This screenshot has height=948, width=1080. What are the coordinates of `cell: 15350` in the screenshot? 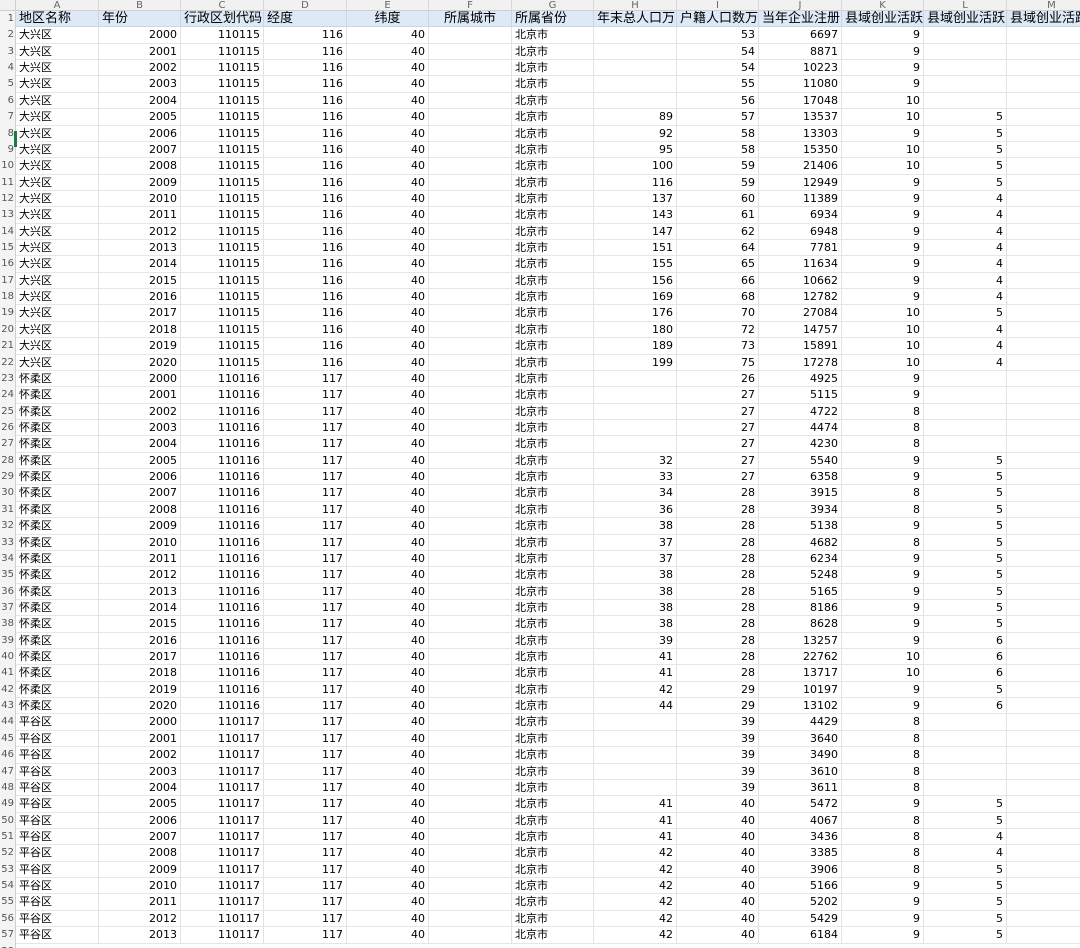 It's located at (800, 150).